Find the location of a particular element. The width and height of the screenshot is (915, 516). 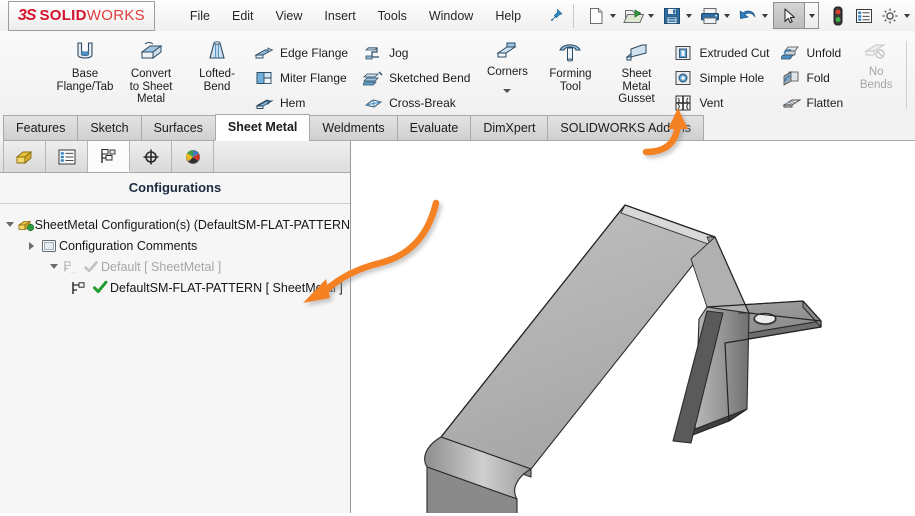

miter-flange-button: Miter Flange is located at coordinates (302, 77).